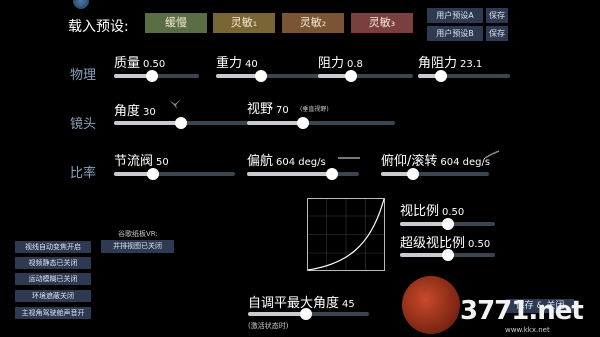 The width and height of the screenshot is (600, 337). What do you see at coordinates (346, 234) in the screenshot?
I see `rate-curve-graph` at bounding box center [346, 234].